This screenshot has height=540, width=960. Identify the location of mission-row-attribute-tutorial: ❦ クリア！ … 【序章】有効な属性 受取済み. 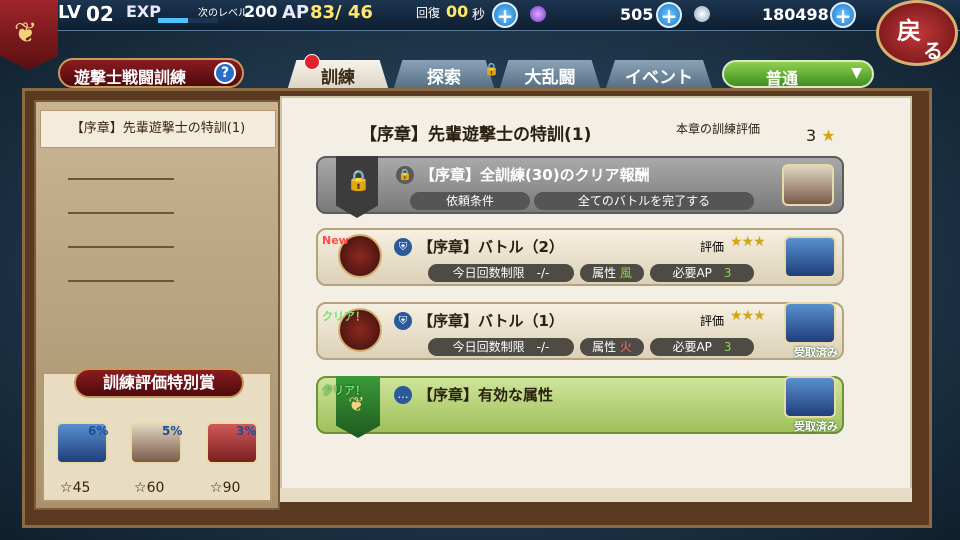
(580, 407).